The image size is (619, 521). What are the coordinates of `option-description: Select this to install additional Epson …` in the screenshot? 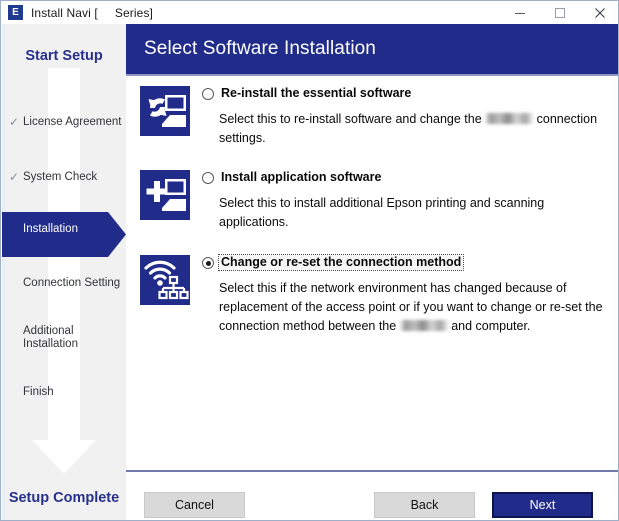 It's located at (382, 212).